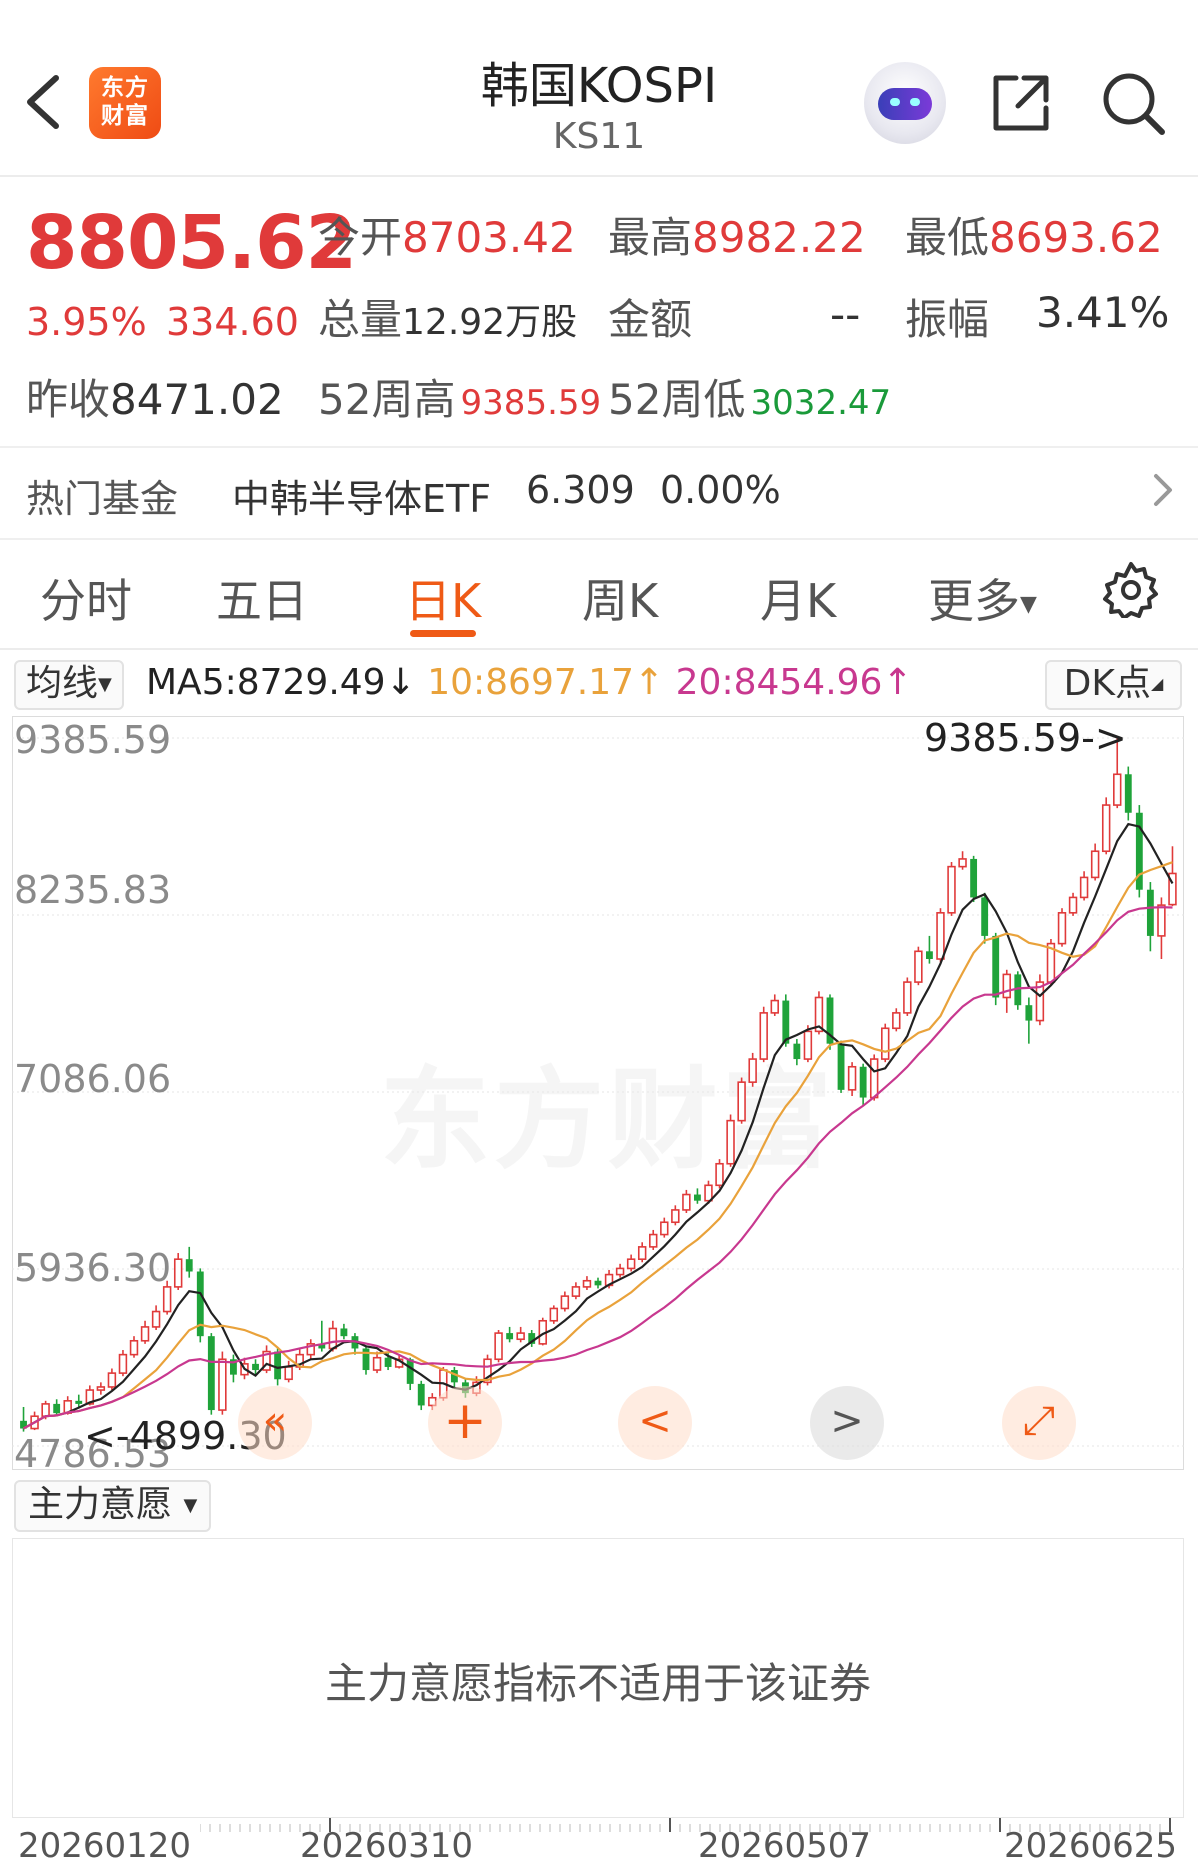  I want to click on high-value: 8982.22, so click(779, 237).